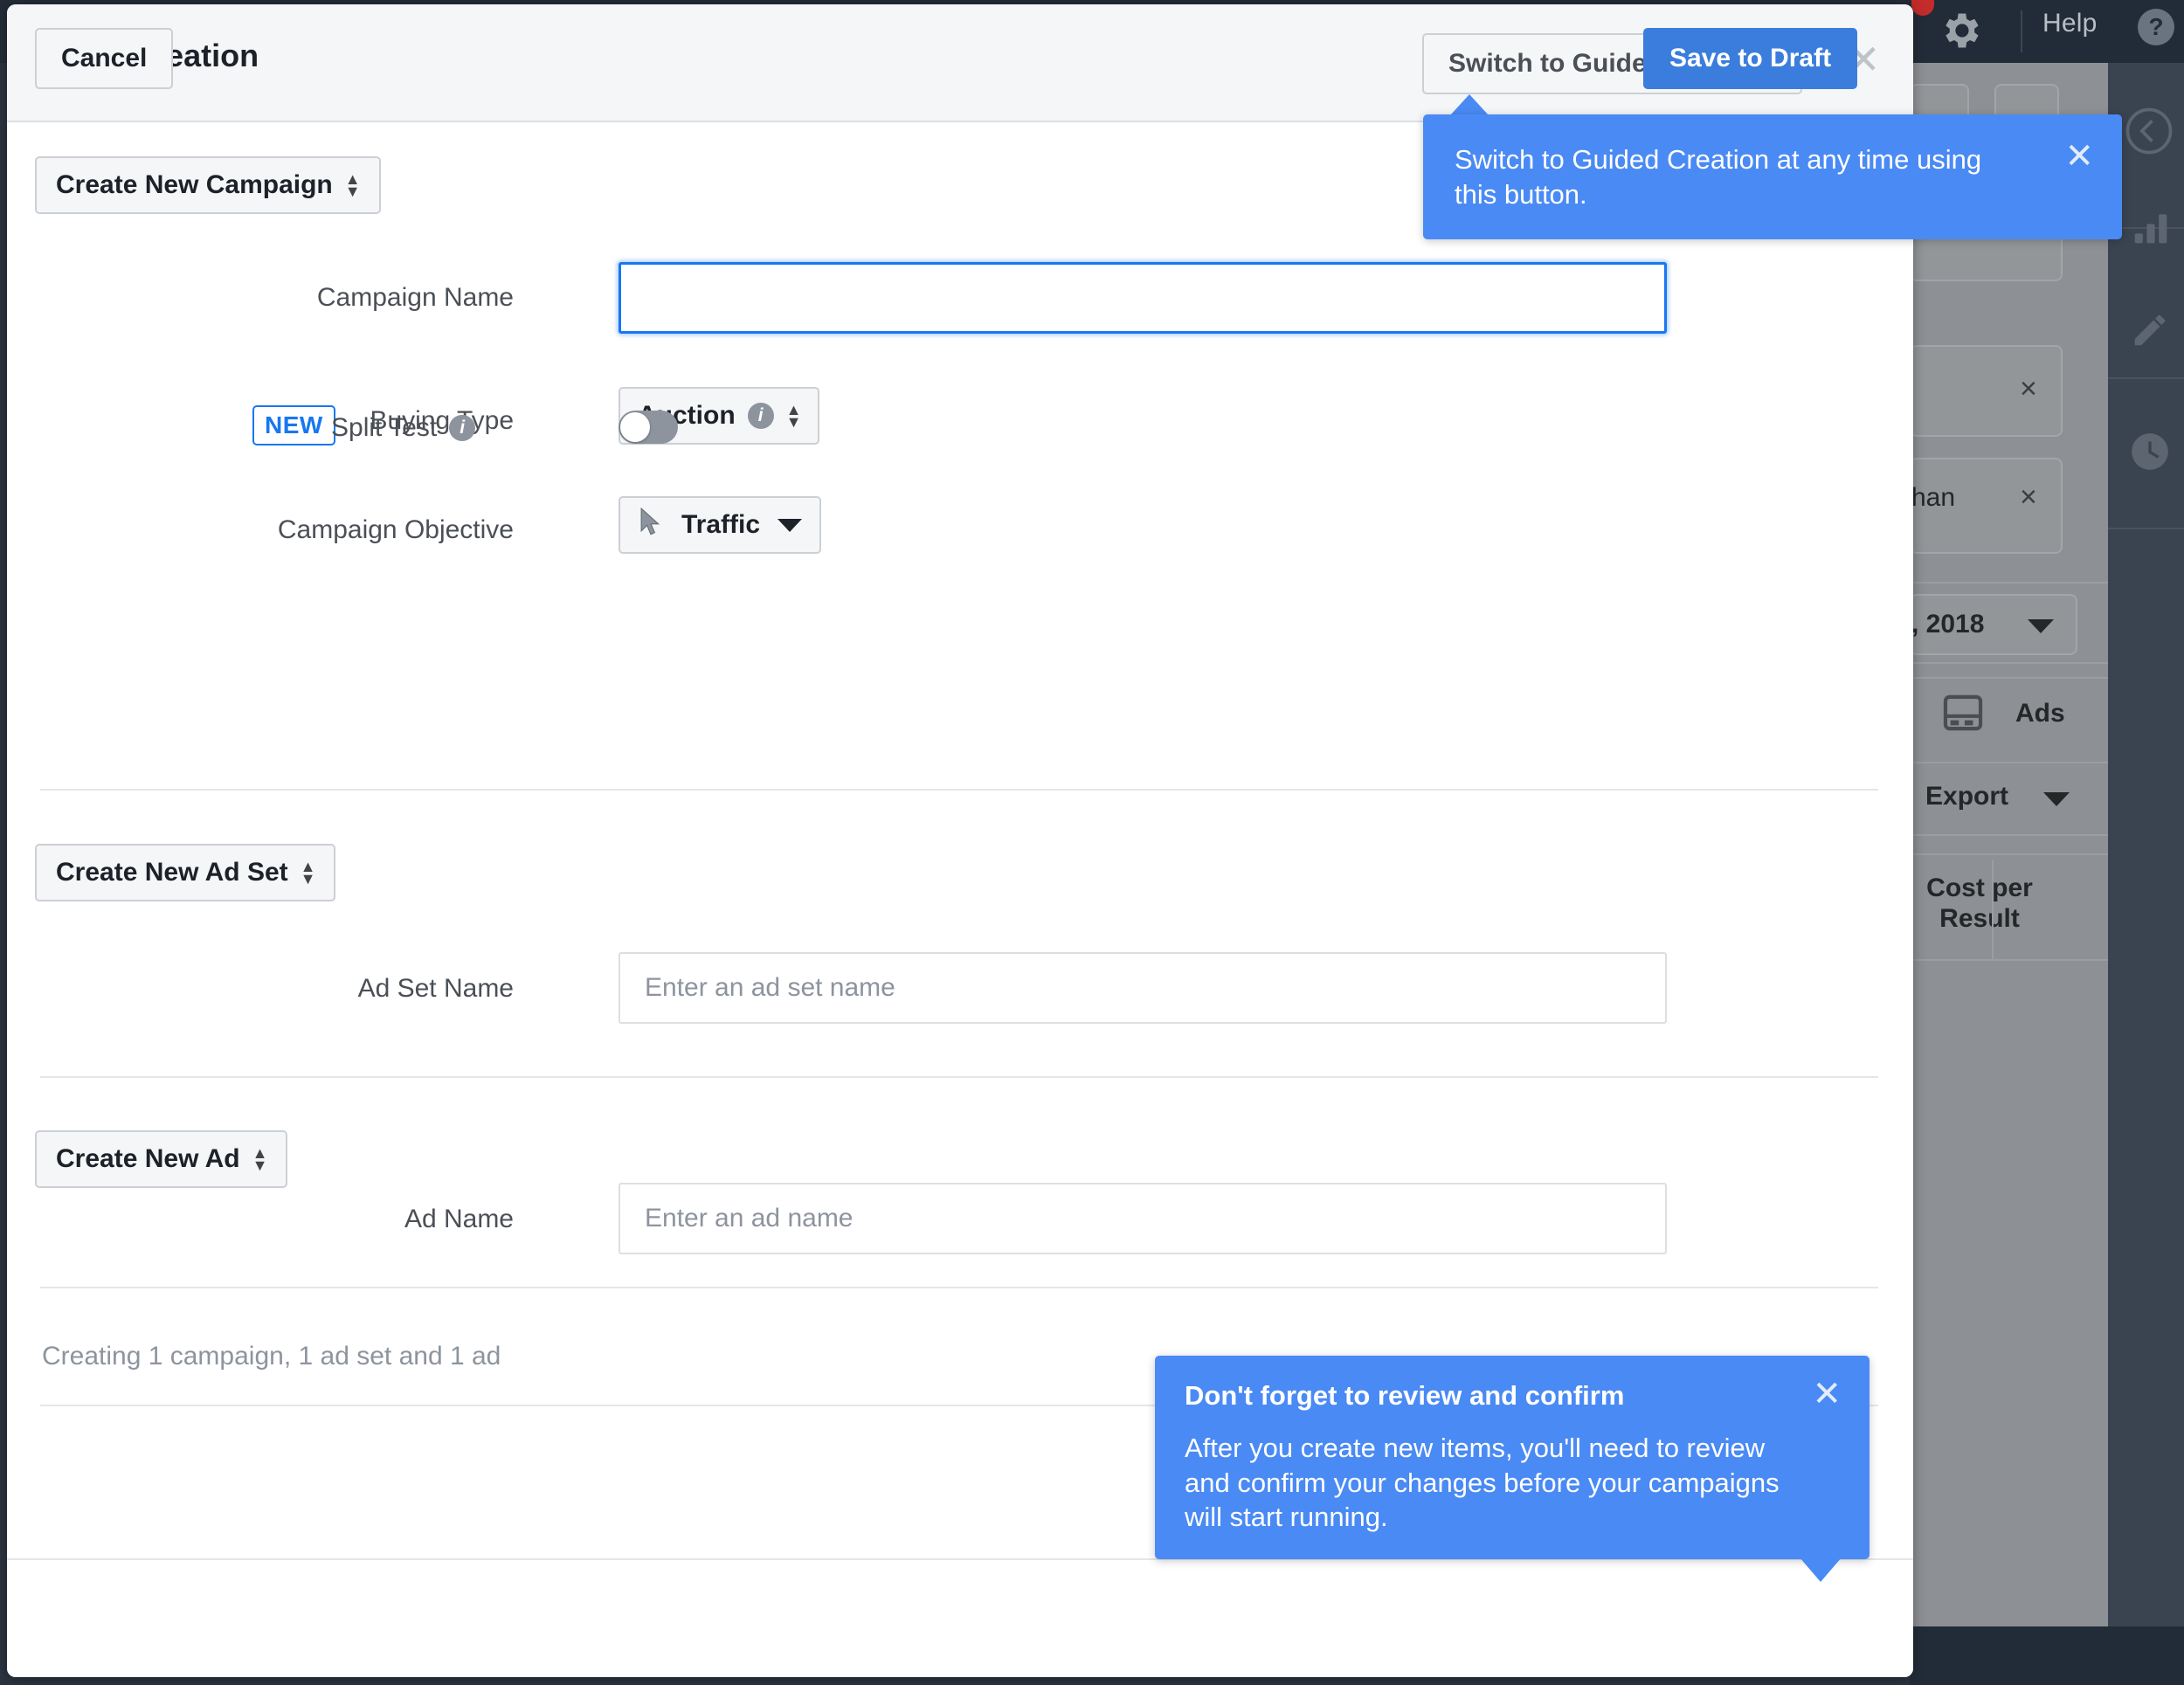 The width and height of the screenshot is (2184, 1685). What do you see at coordinates (1933, 497) in the screenshot?
I see `background-chip-text: han` at bounding box center [1933, 497].